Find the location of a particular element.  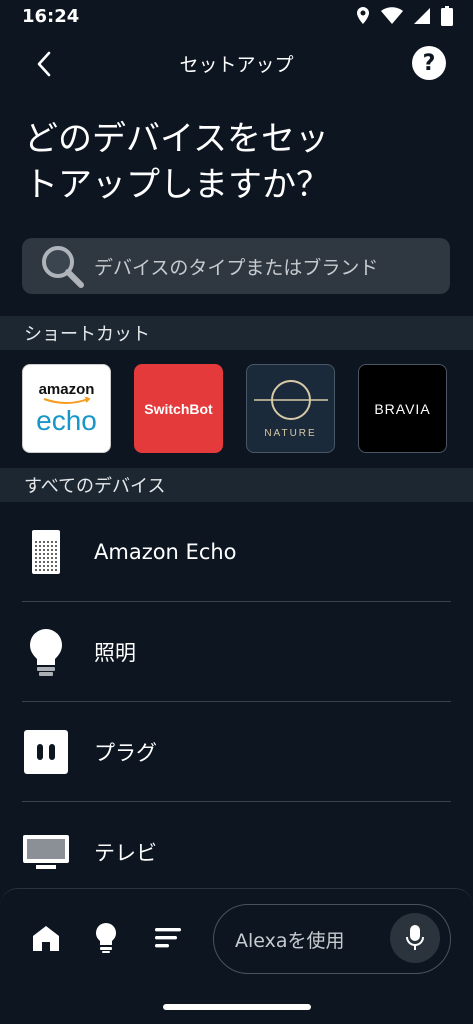

search-input: デバイスのタイプまたはブランド is located at coordinates (236, 266).